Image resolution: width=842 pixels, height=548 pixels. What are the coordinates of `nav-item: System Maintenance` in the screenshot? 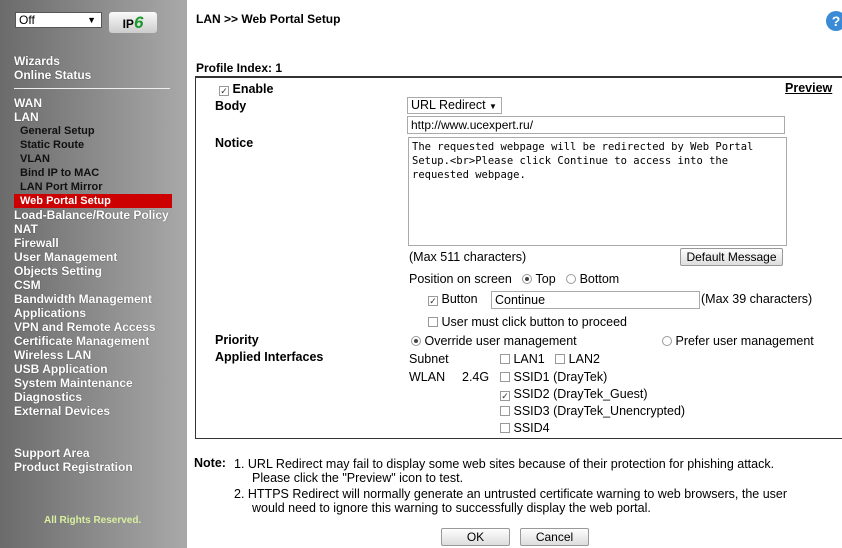 It's located at (73, 383).